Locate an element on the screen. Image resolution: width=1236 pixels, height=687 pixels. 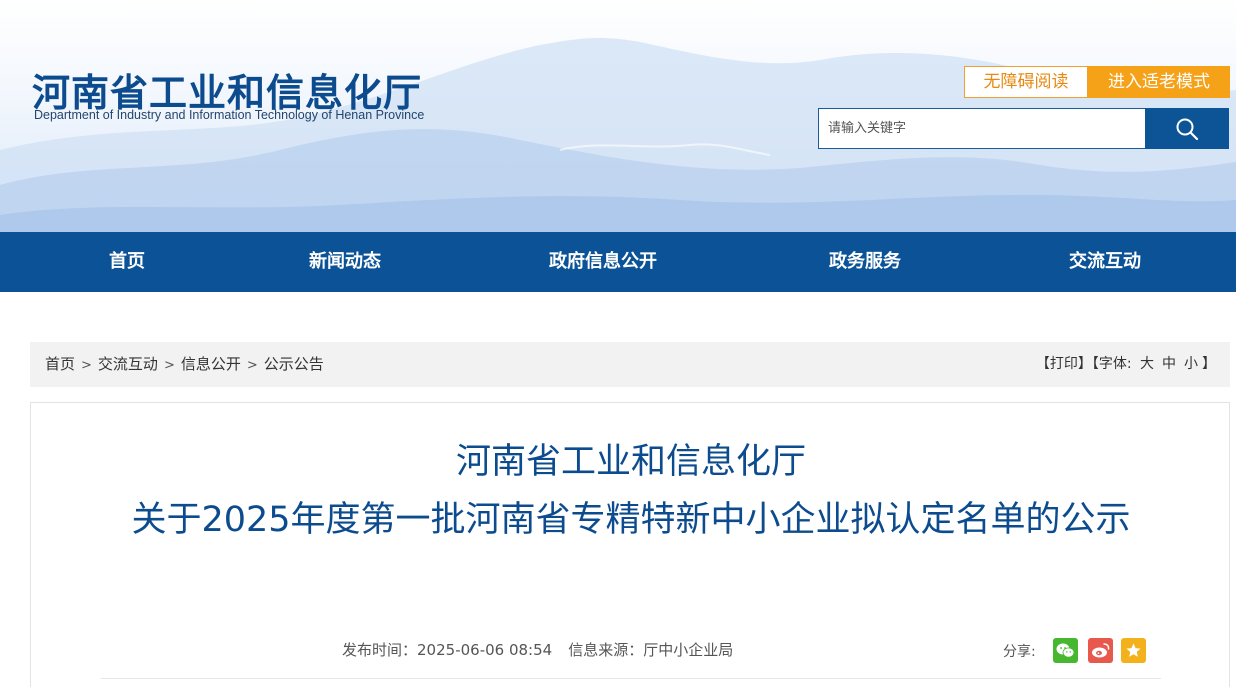
nav-item-services: 政务服务 is located at coordinates (865, 262).